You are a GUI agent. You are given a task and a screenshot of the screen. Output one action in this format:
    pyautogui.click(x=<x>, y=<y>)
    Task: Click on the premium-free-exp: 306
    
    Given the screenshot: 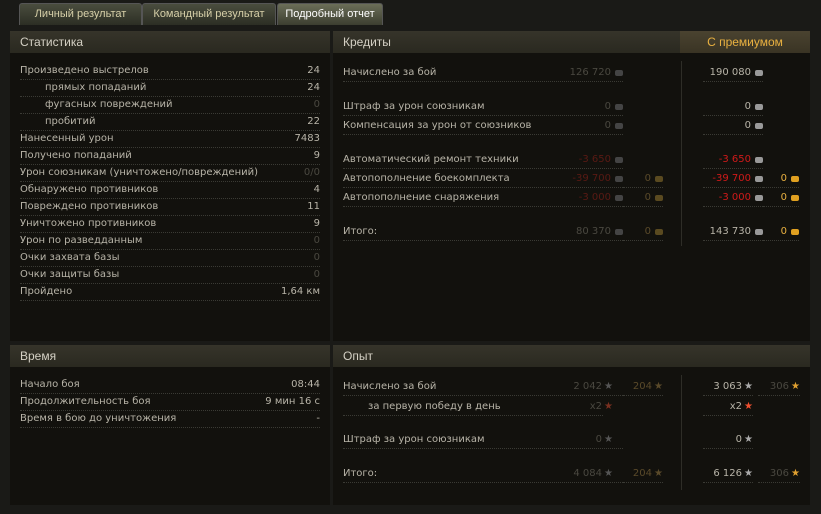 What is the action you would take?
    pyautogui.click(x=779, y=473)
    